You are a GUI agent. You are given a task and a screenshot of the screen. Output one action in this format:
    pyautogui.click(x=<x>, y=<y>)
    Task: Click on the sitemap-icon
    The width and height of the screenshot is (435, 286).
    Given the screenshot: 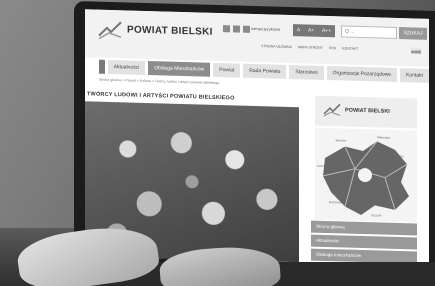 What is the action you would take?
    pyautogui.click(x=246, y=29)
    